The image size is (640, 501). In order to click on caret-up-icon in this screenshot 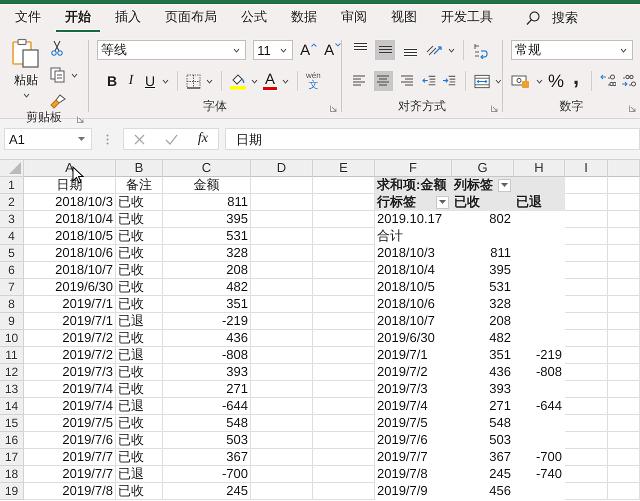, I will do `click(314, 45)`.